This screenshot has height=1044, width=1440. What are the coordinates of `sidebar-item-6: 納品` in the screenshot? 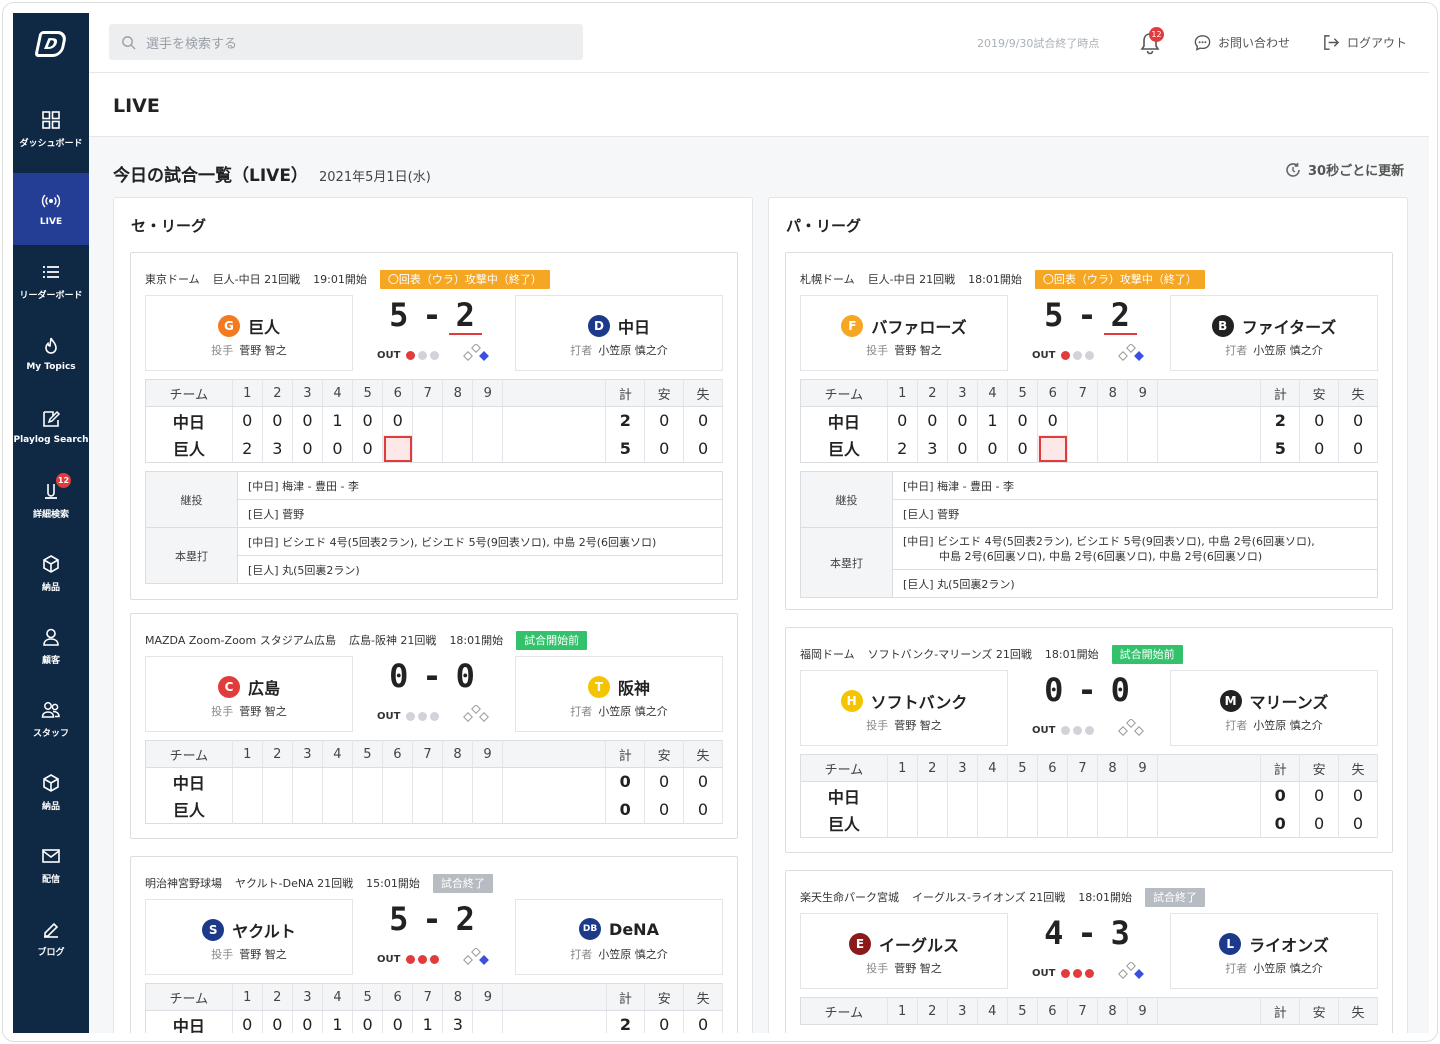 It's located at (51, 573).